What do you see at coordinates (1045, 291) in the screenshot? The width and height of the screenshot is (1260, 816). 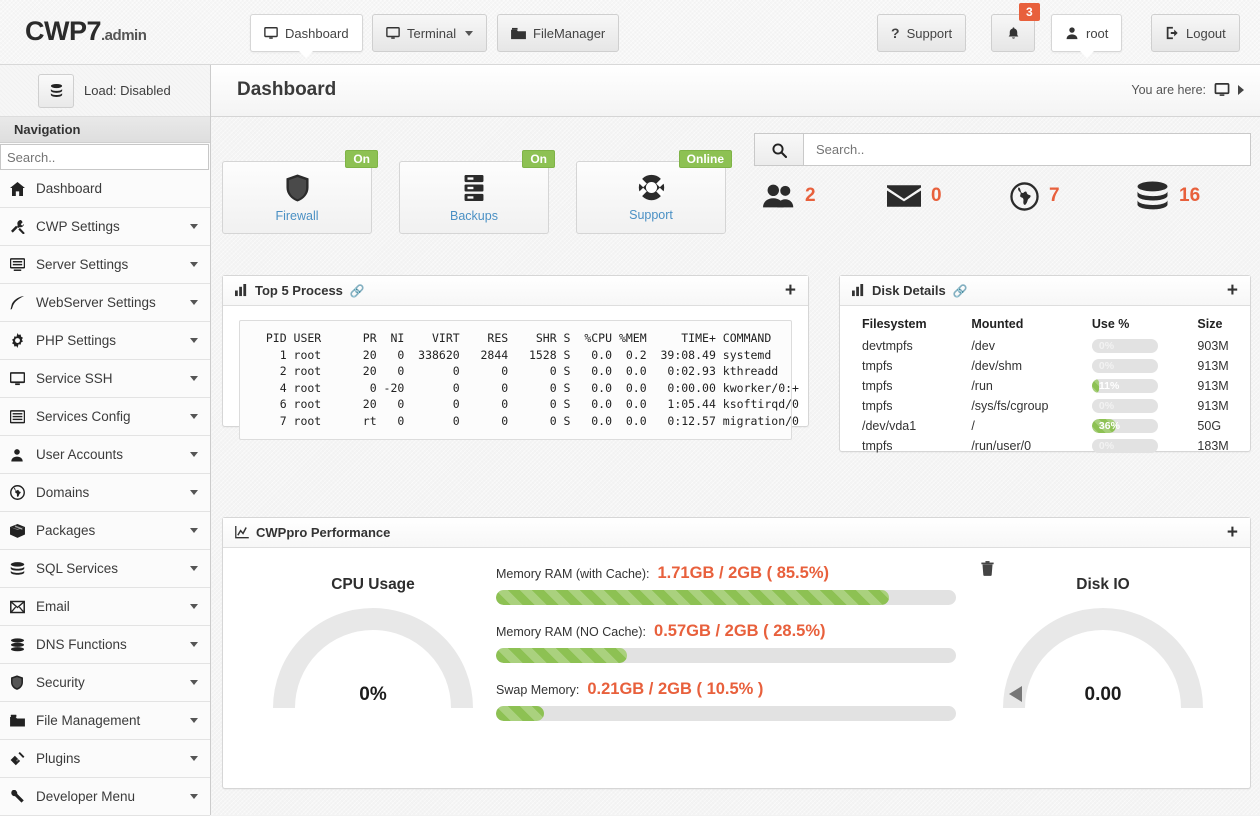 I see `panel-disk-details-header: Disk Details 🔗 +` at bounding box center [1045, 291].